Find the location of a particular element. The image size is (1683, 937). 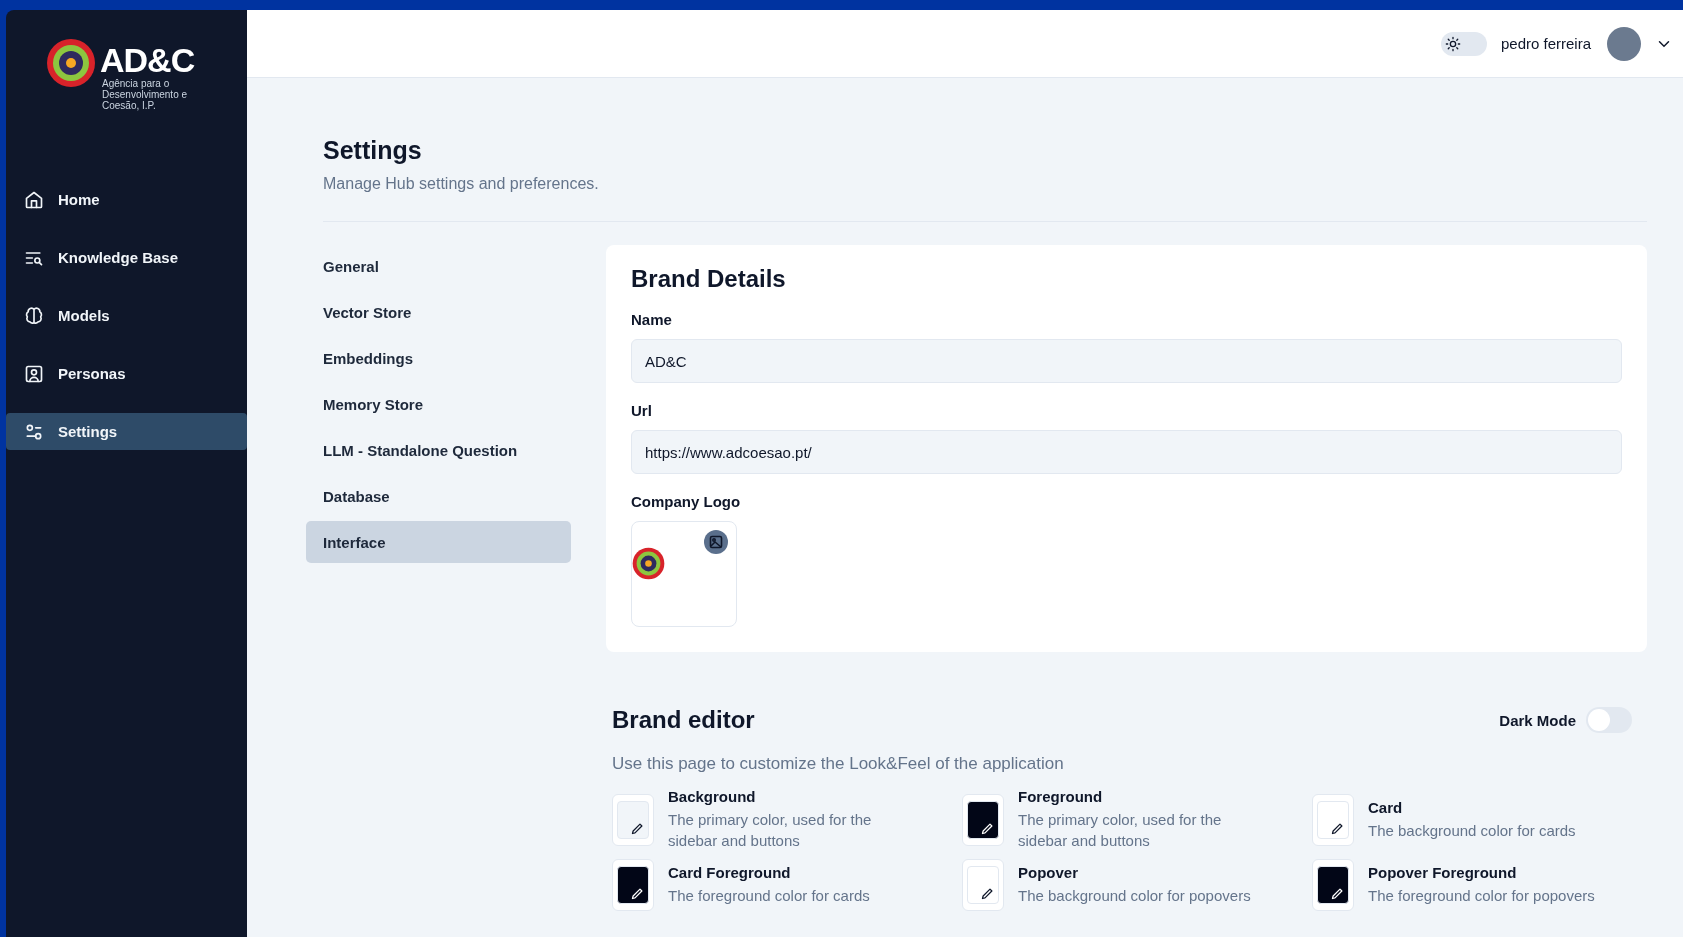

settings-nav-item: Embeddings is located at coordinates (438, 358).